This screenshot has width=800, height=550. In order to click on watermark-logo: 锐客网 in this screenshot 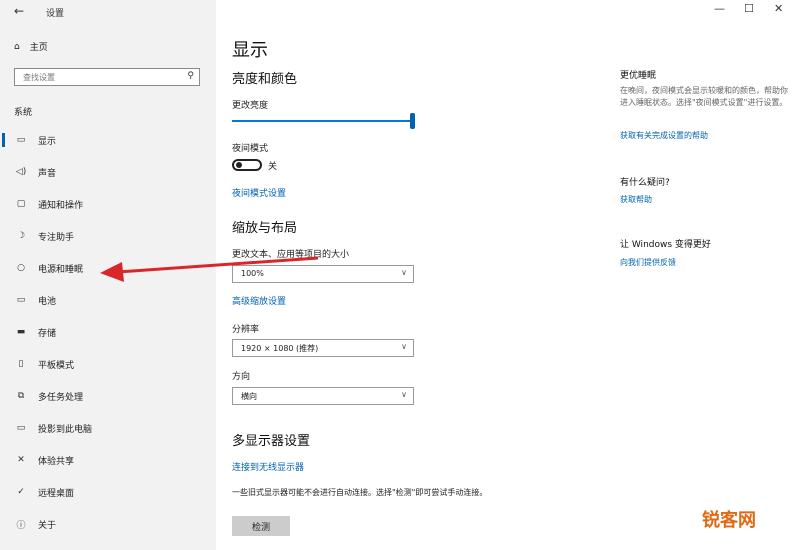, I will do `click(729, 520)`.